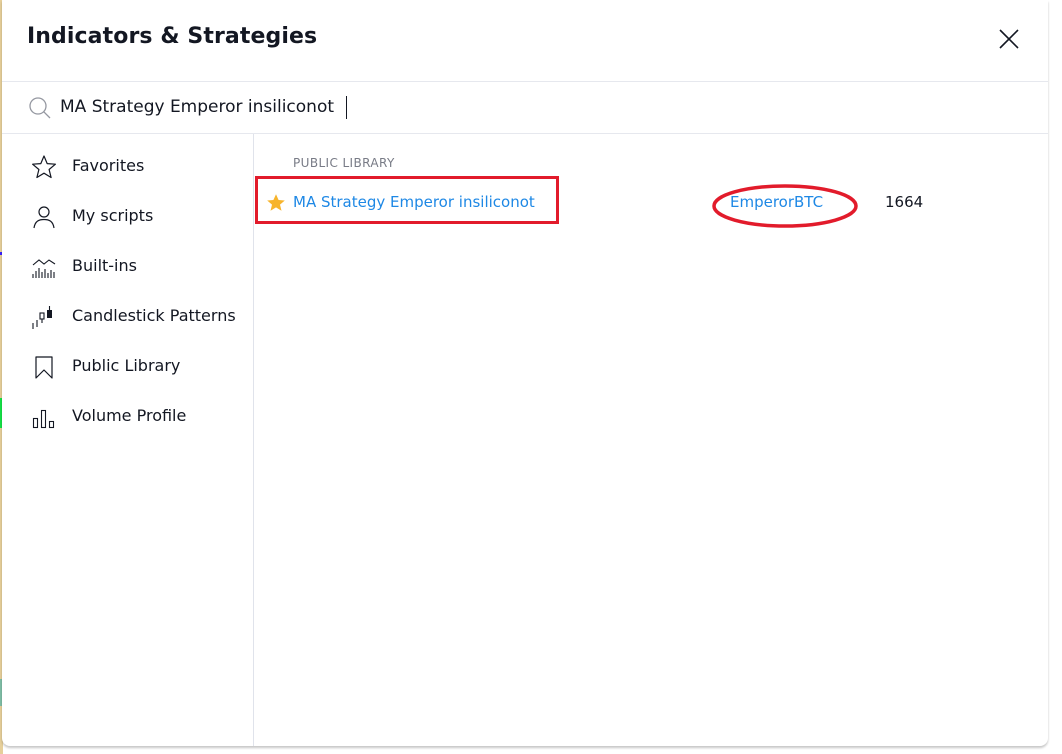  Describe the element at coordinates (108, 165) in the screenshot. I see `sidebar-item-label: Favorites` at that location.